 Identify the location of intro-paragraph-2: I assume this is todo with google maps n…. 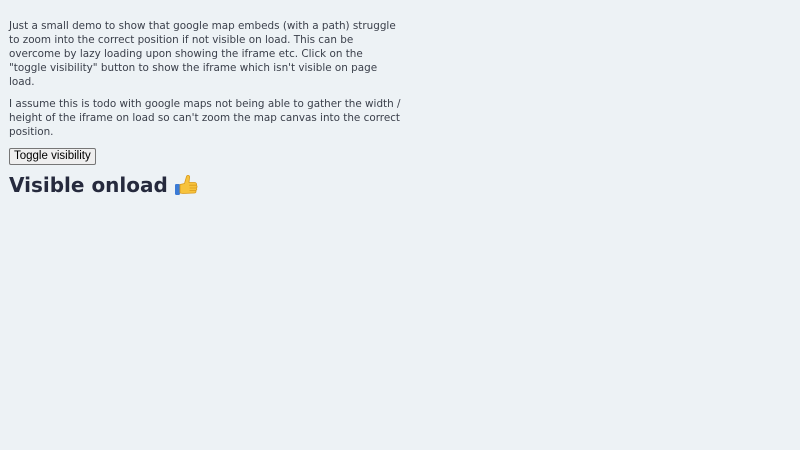
(205, 118).